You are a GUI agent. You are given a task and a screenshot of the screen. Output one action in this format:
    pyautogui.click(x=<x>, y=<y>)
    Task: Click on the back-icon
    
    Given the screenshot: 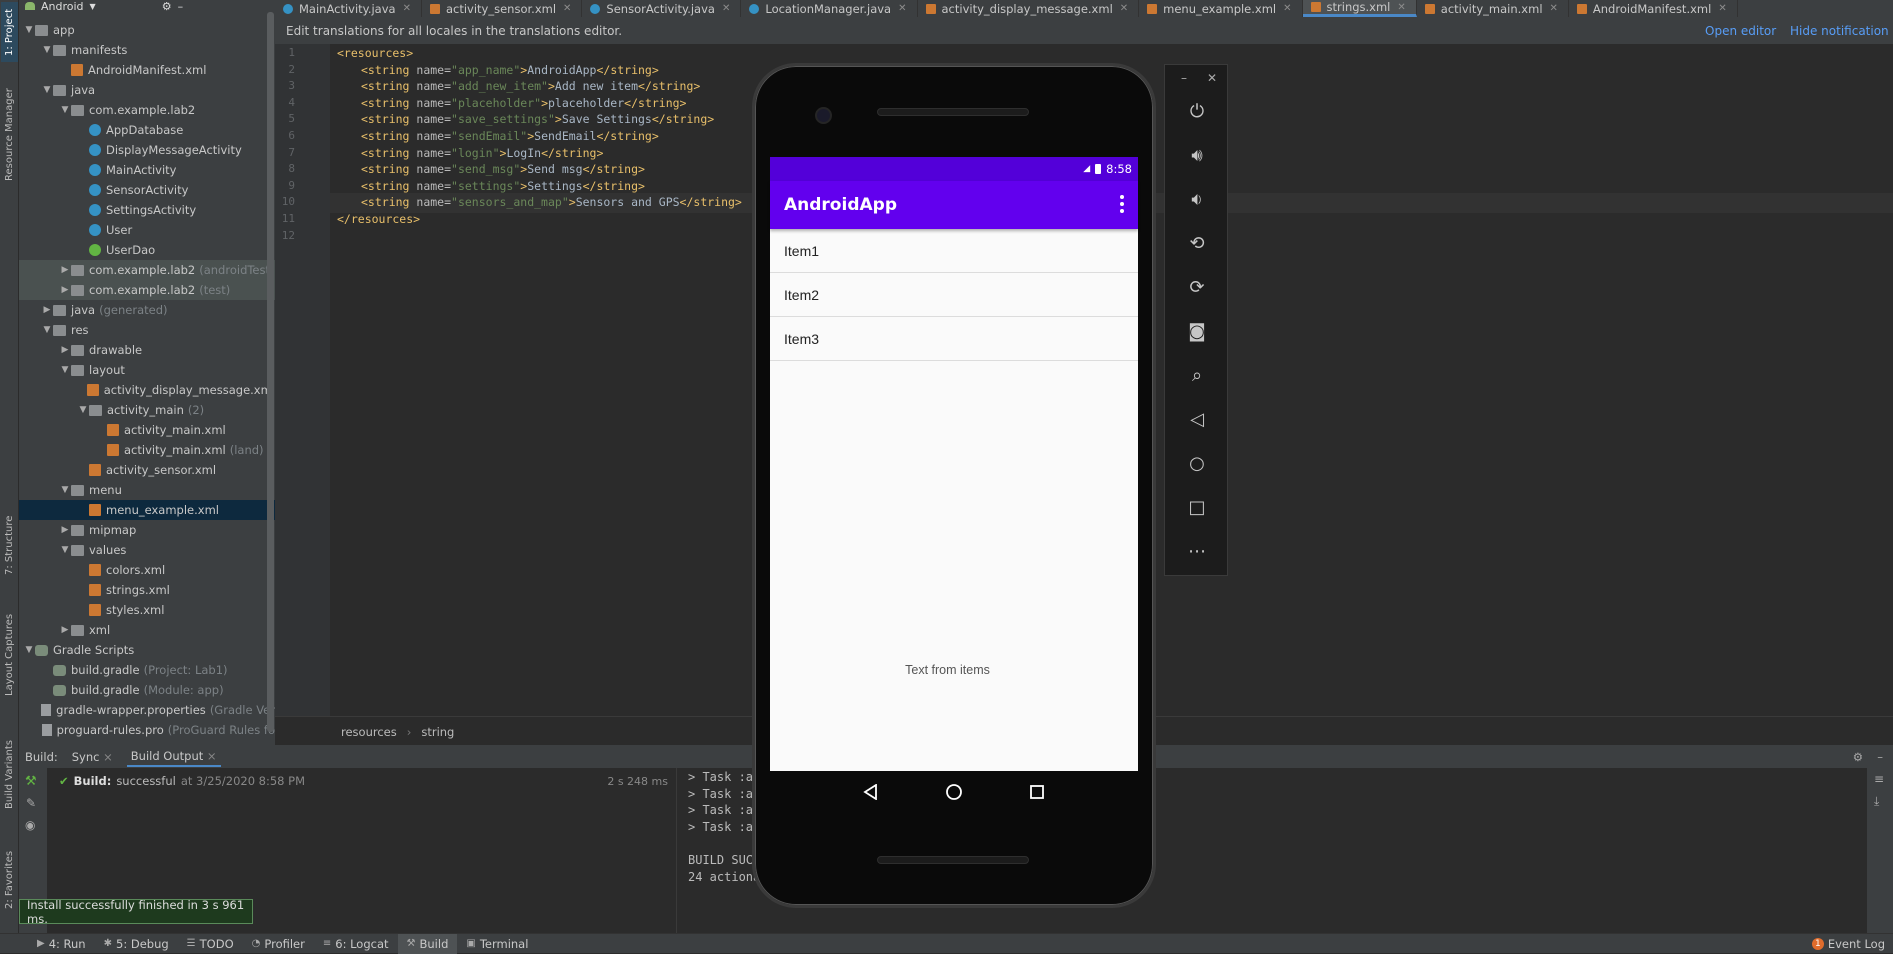 What is the action you would take?
    pyautogui.click(x=871, y=792)
    